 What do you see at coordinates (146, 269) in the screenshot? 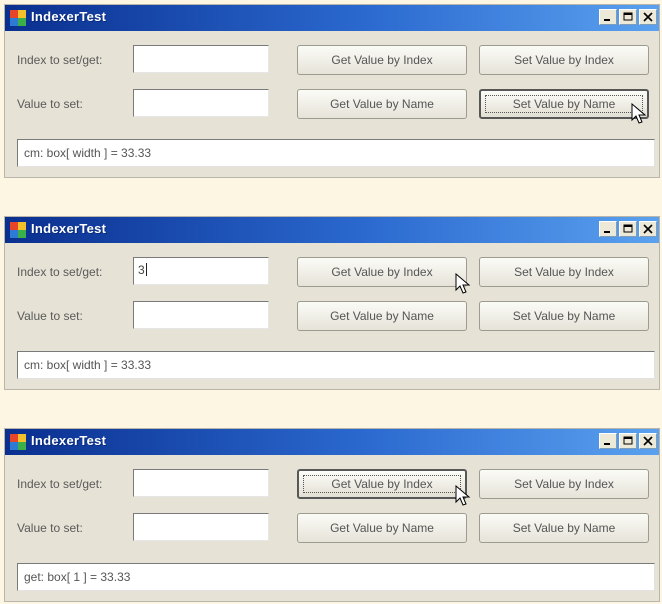
I see `text-caret` at bounding box center [146, 269].